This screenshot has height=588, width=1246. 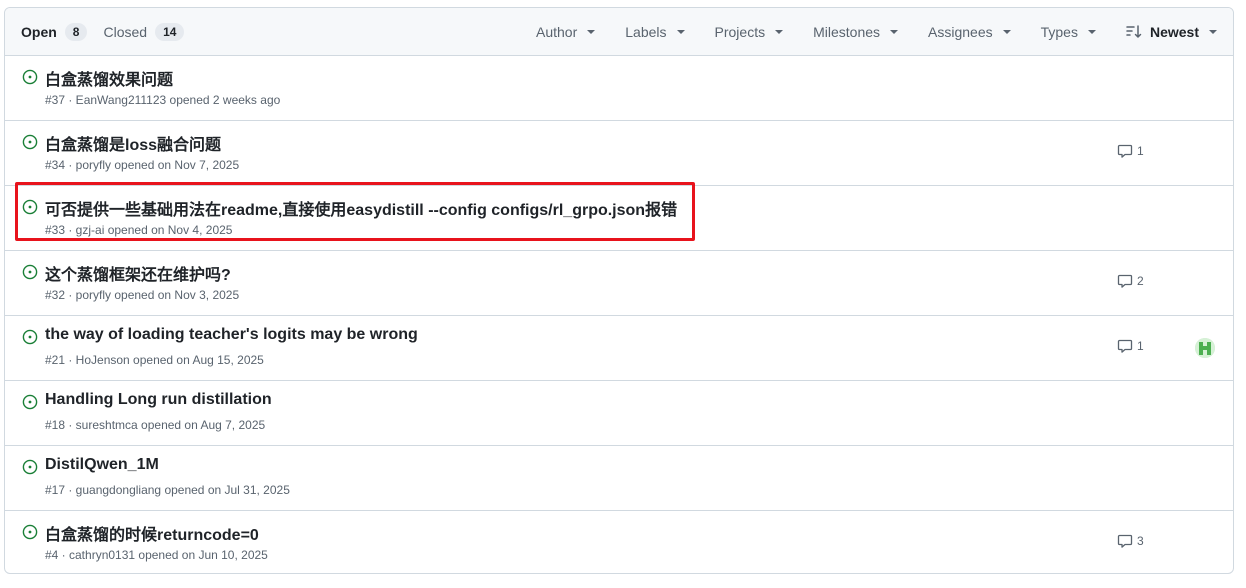 What do you see at coordinates (163, 100) in the screenshot?
I see `issue-meta: #37 · EanWang211123 opened 2 weeks ago` at bounding box center [163, 100].